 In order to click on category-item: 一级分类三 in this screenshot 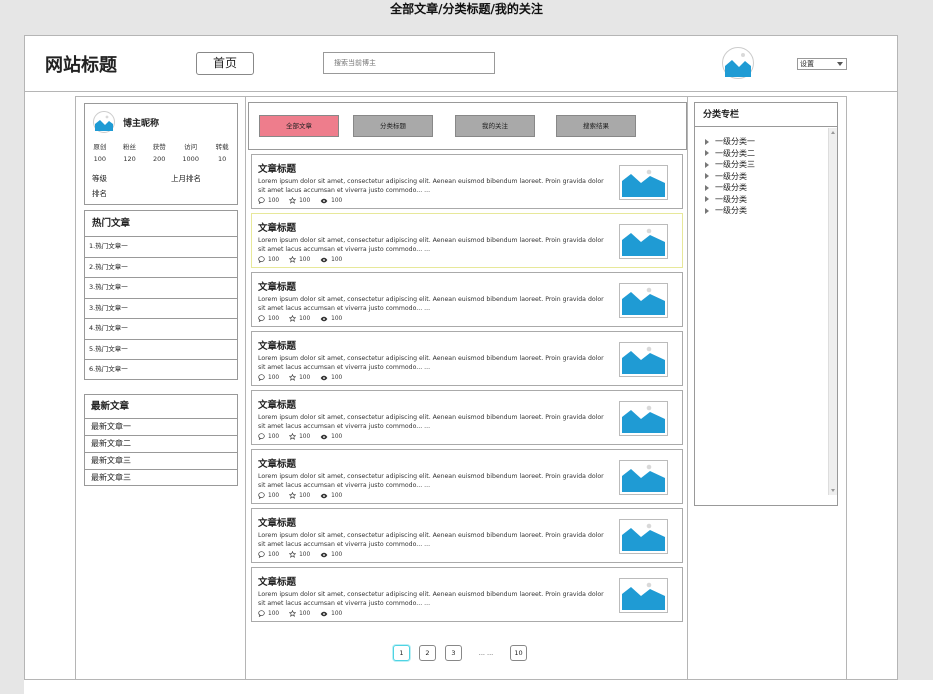, I will do `click(766, 165)`.